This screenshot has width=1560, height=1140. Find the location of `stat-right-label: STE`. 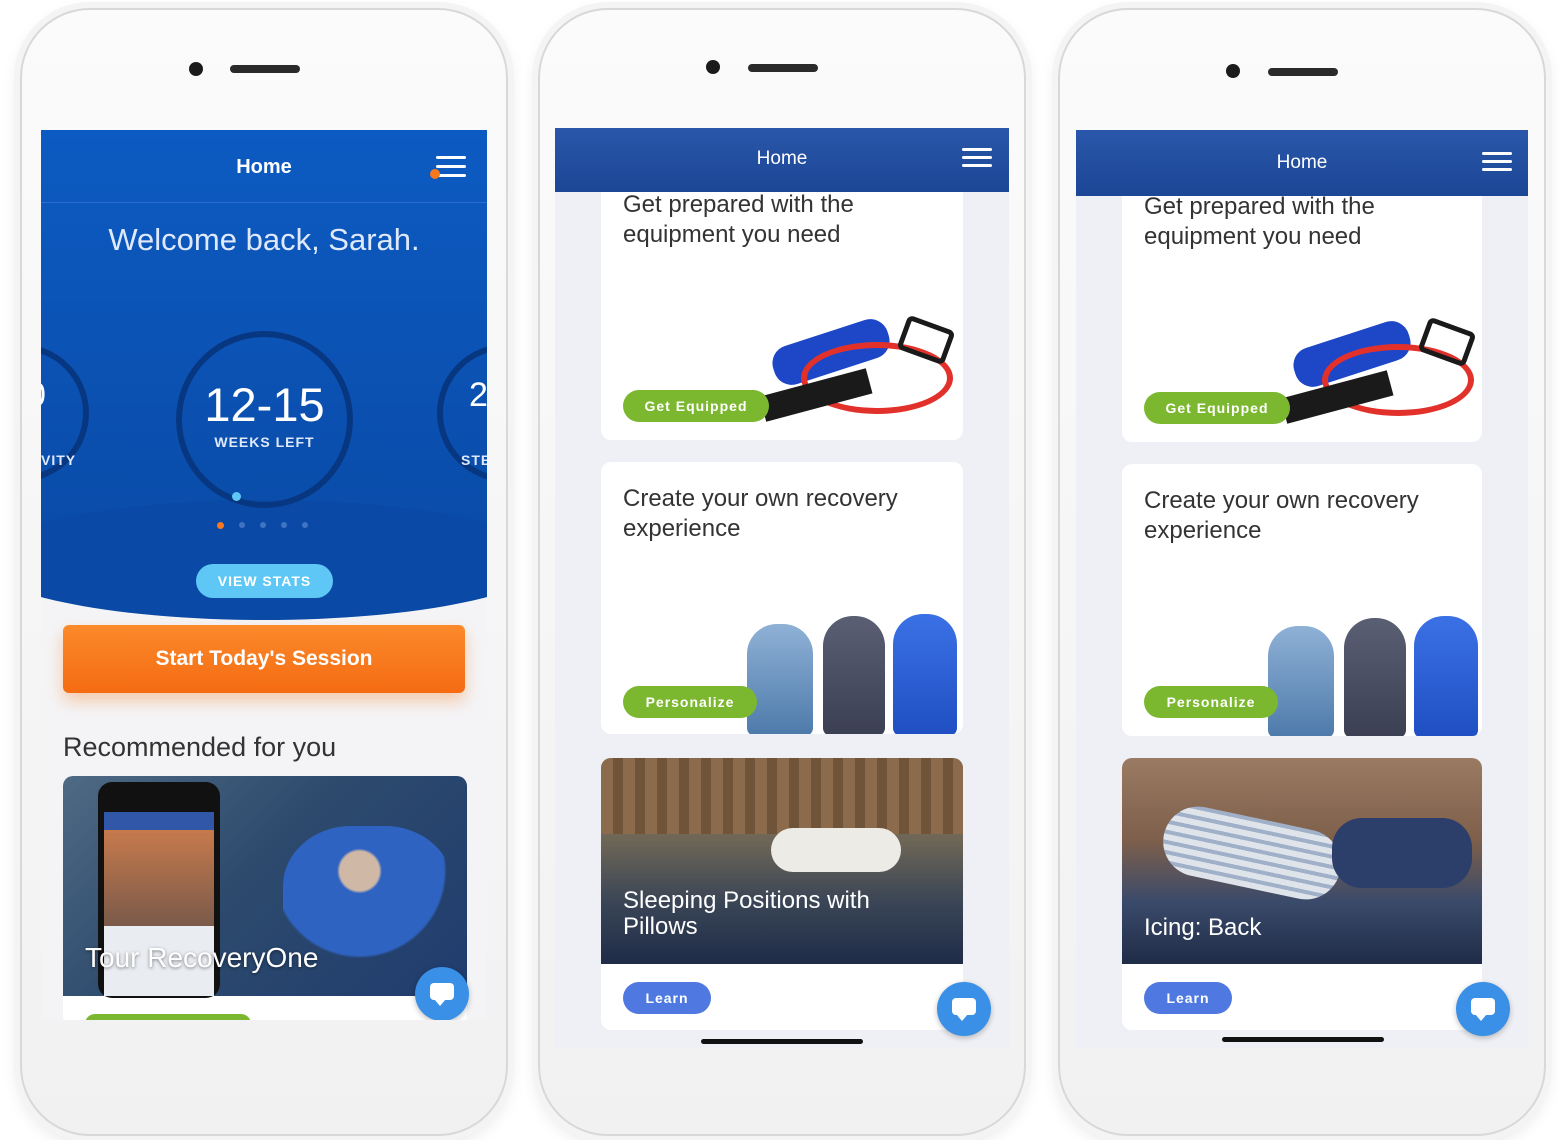

stat-right-label: STE is located at coordinates (474, 460).